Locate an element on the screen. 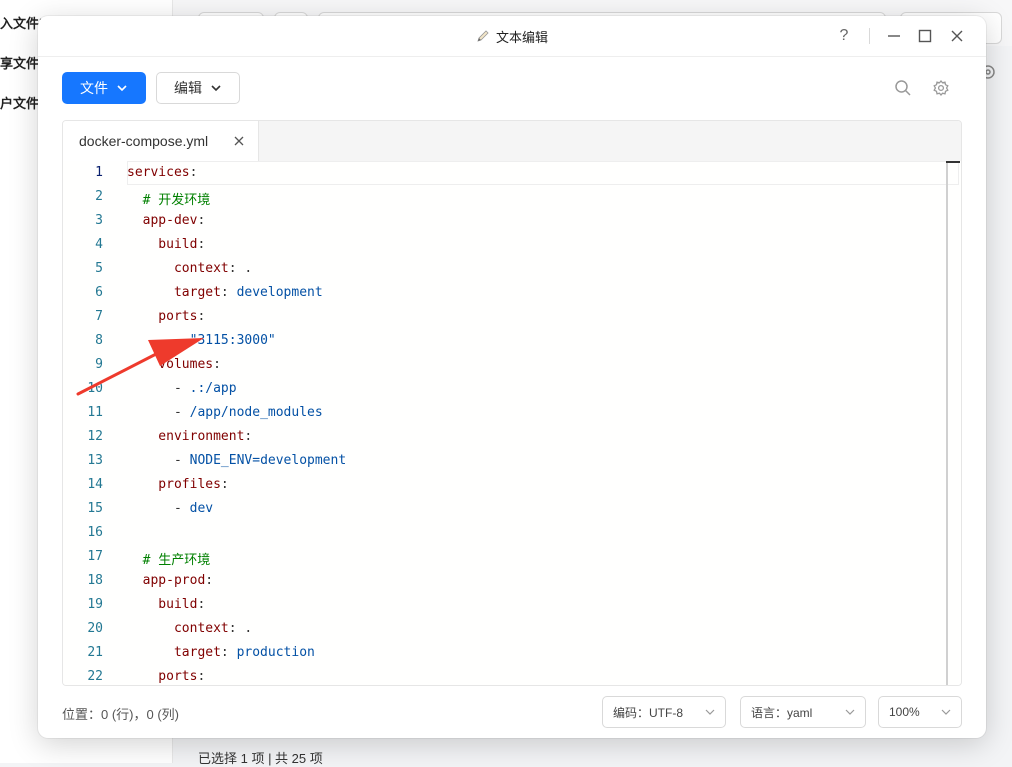 Image resolution: width=1012 pixels, height=767 pixels. dialog-title: 文本编辑 is located at coordinates (521, 37).